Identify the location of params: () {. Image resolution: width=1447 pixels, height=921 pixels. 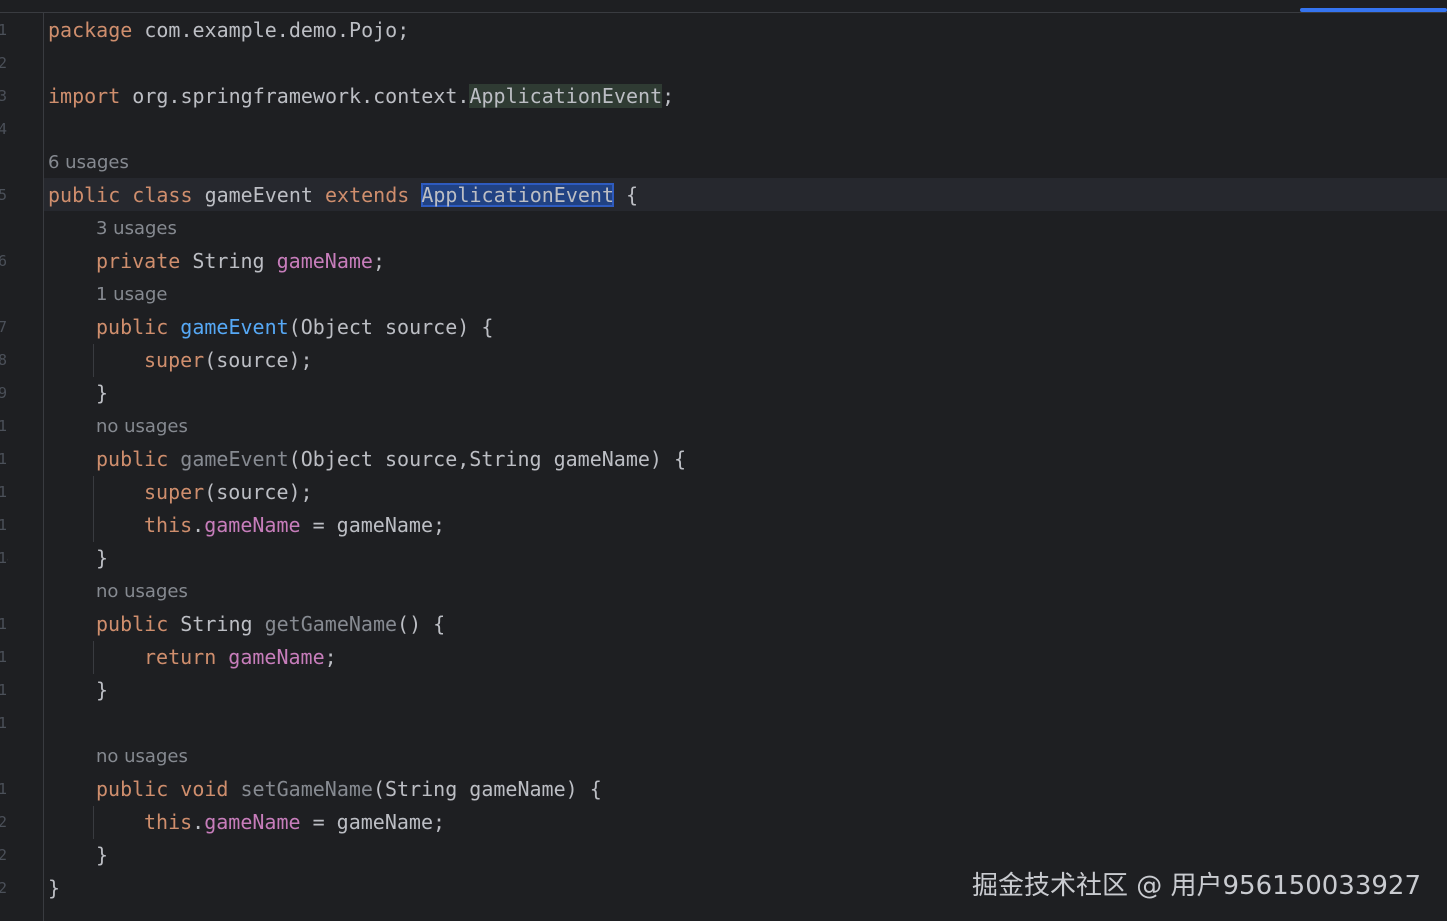
(421, 624).